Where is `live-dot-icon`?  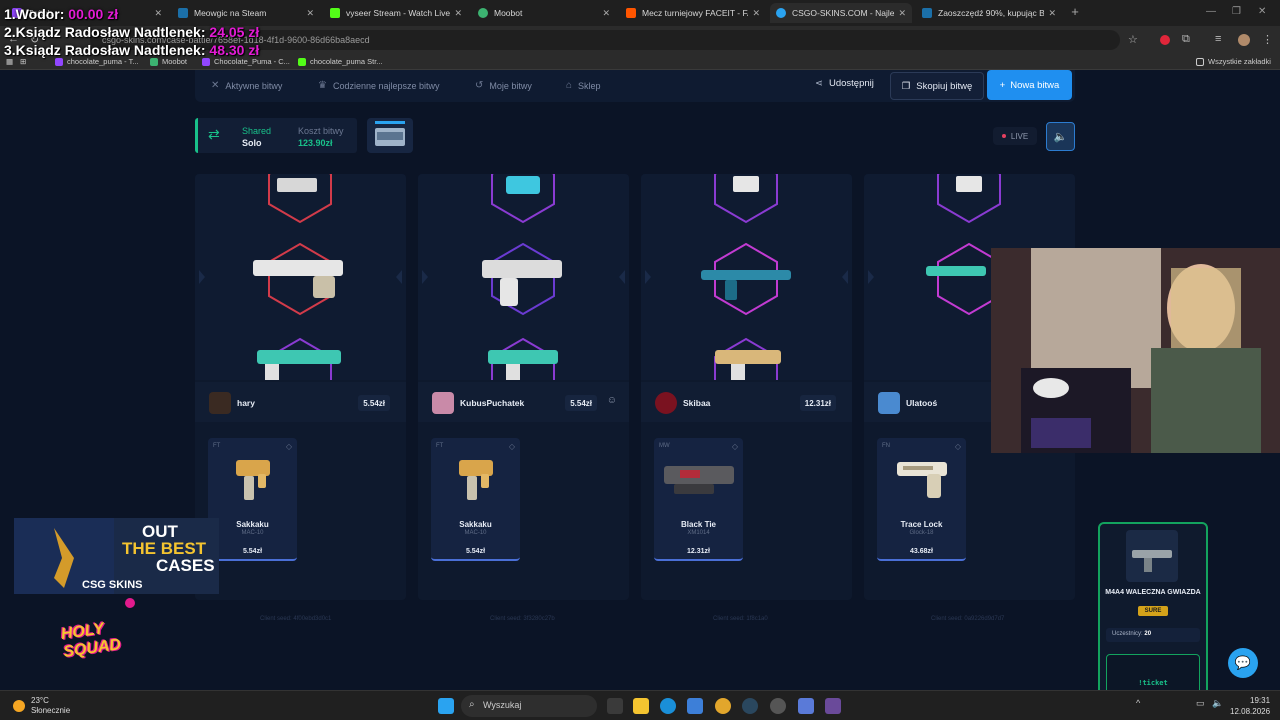 live-dot-icon is located at coordinates (1003, 136).